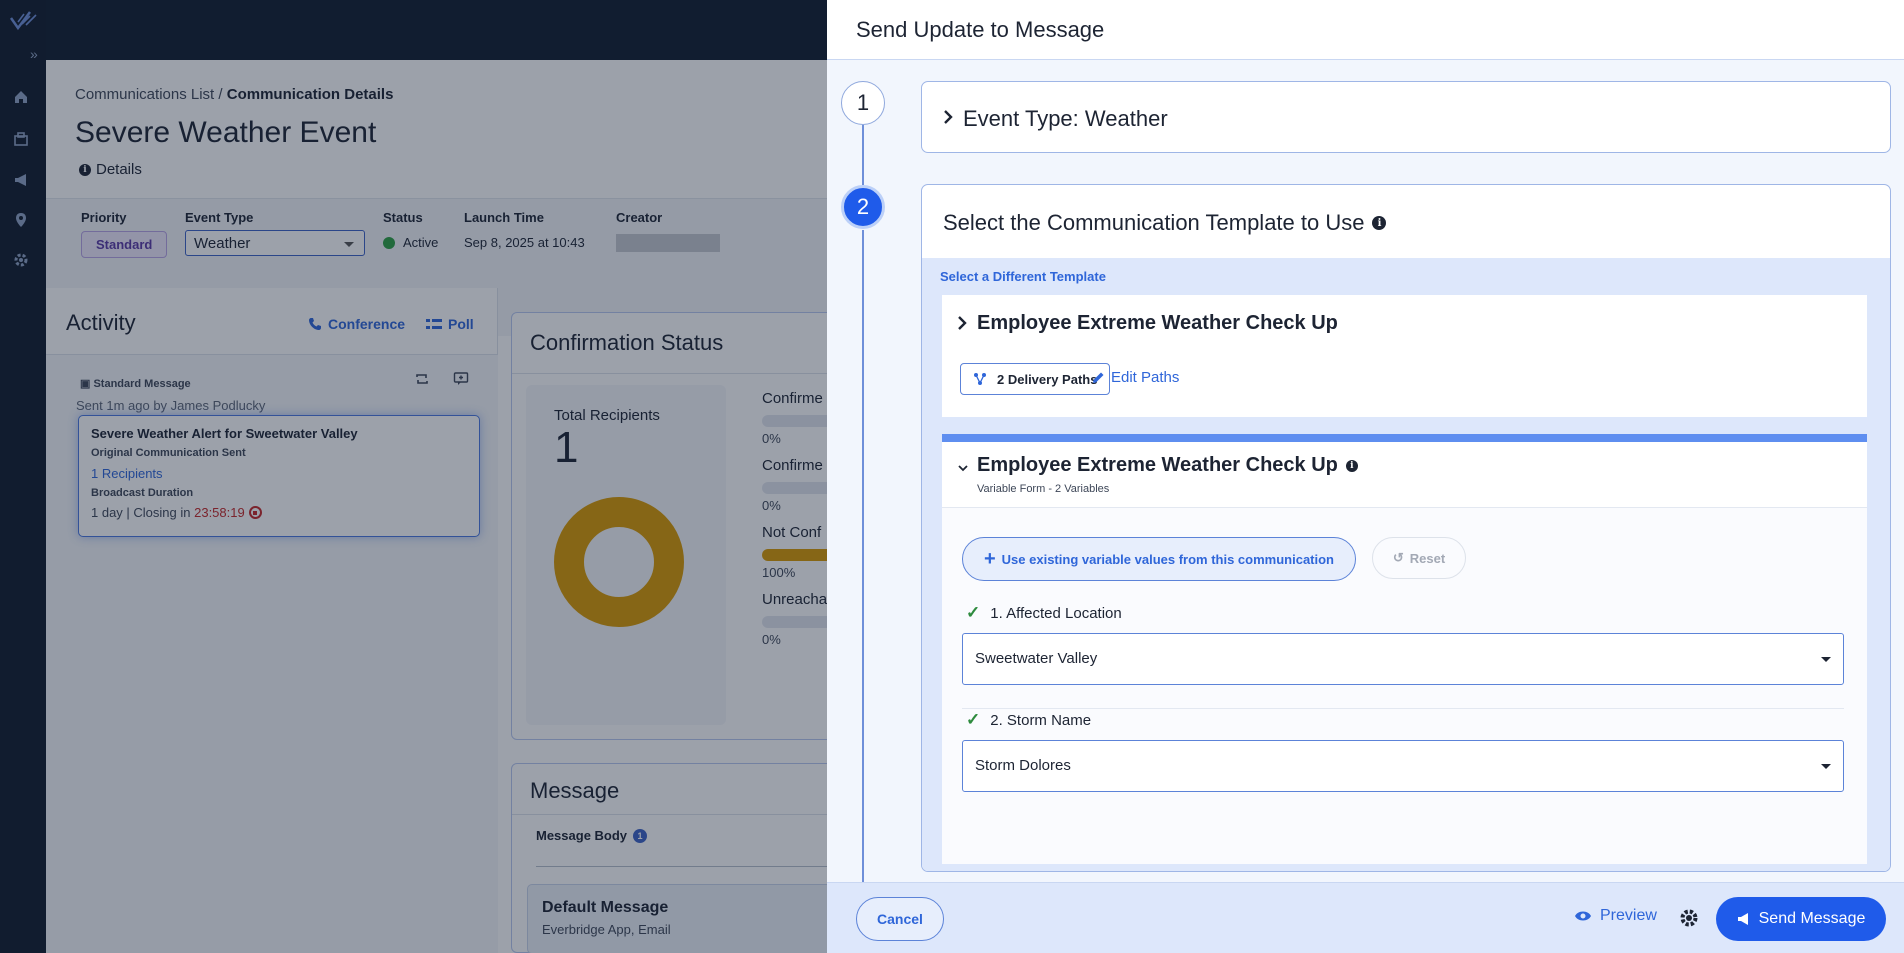 Image resolution: width=1904 pixels, height=953 pixels. I want to click on poll-button: Poll, so click(450, 324).